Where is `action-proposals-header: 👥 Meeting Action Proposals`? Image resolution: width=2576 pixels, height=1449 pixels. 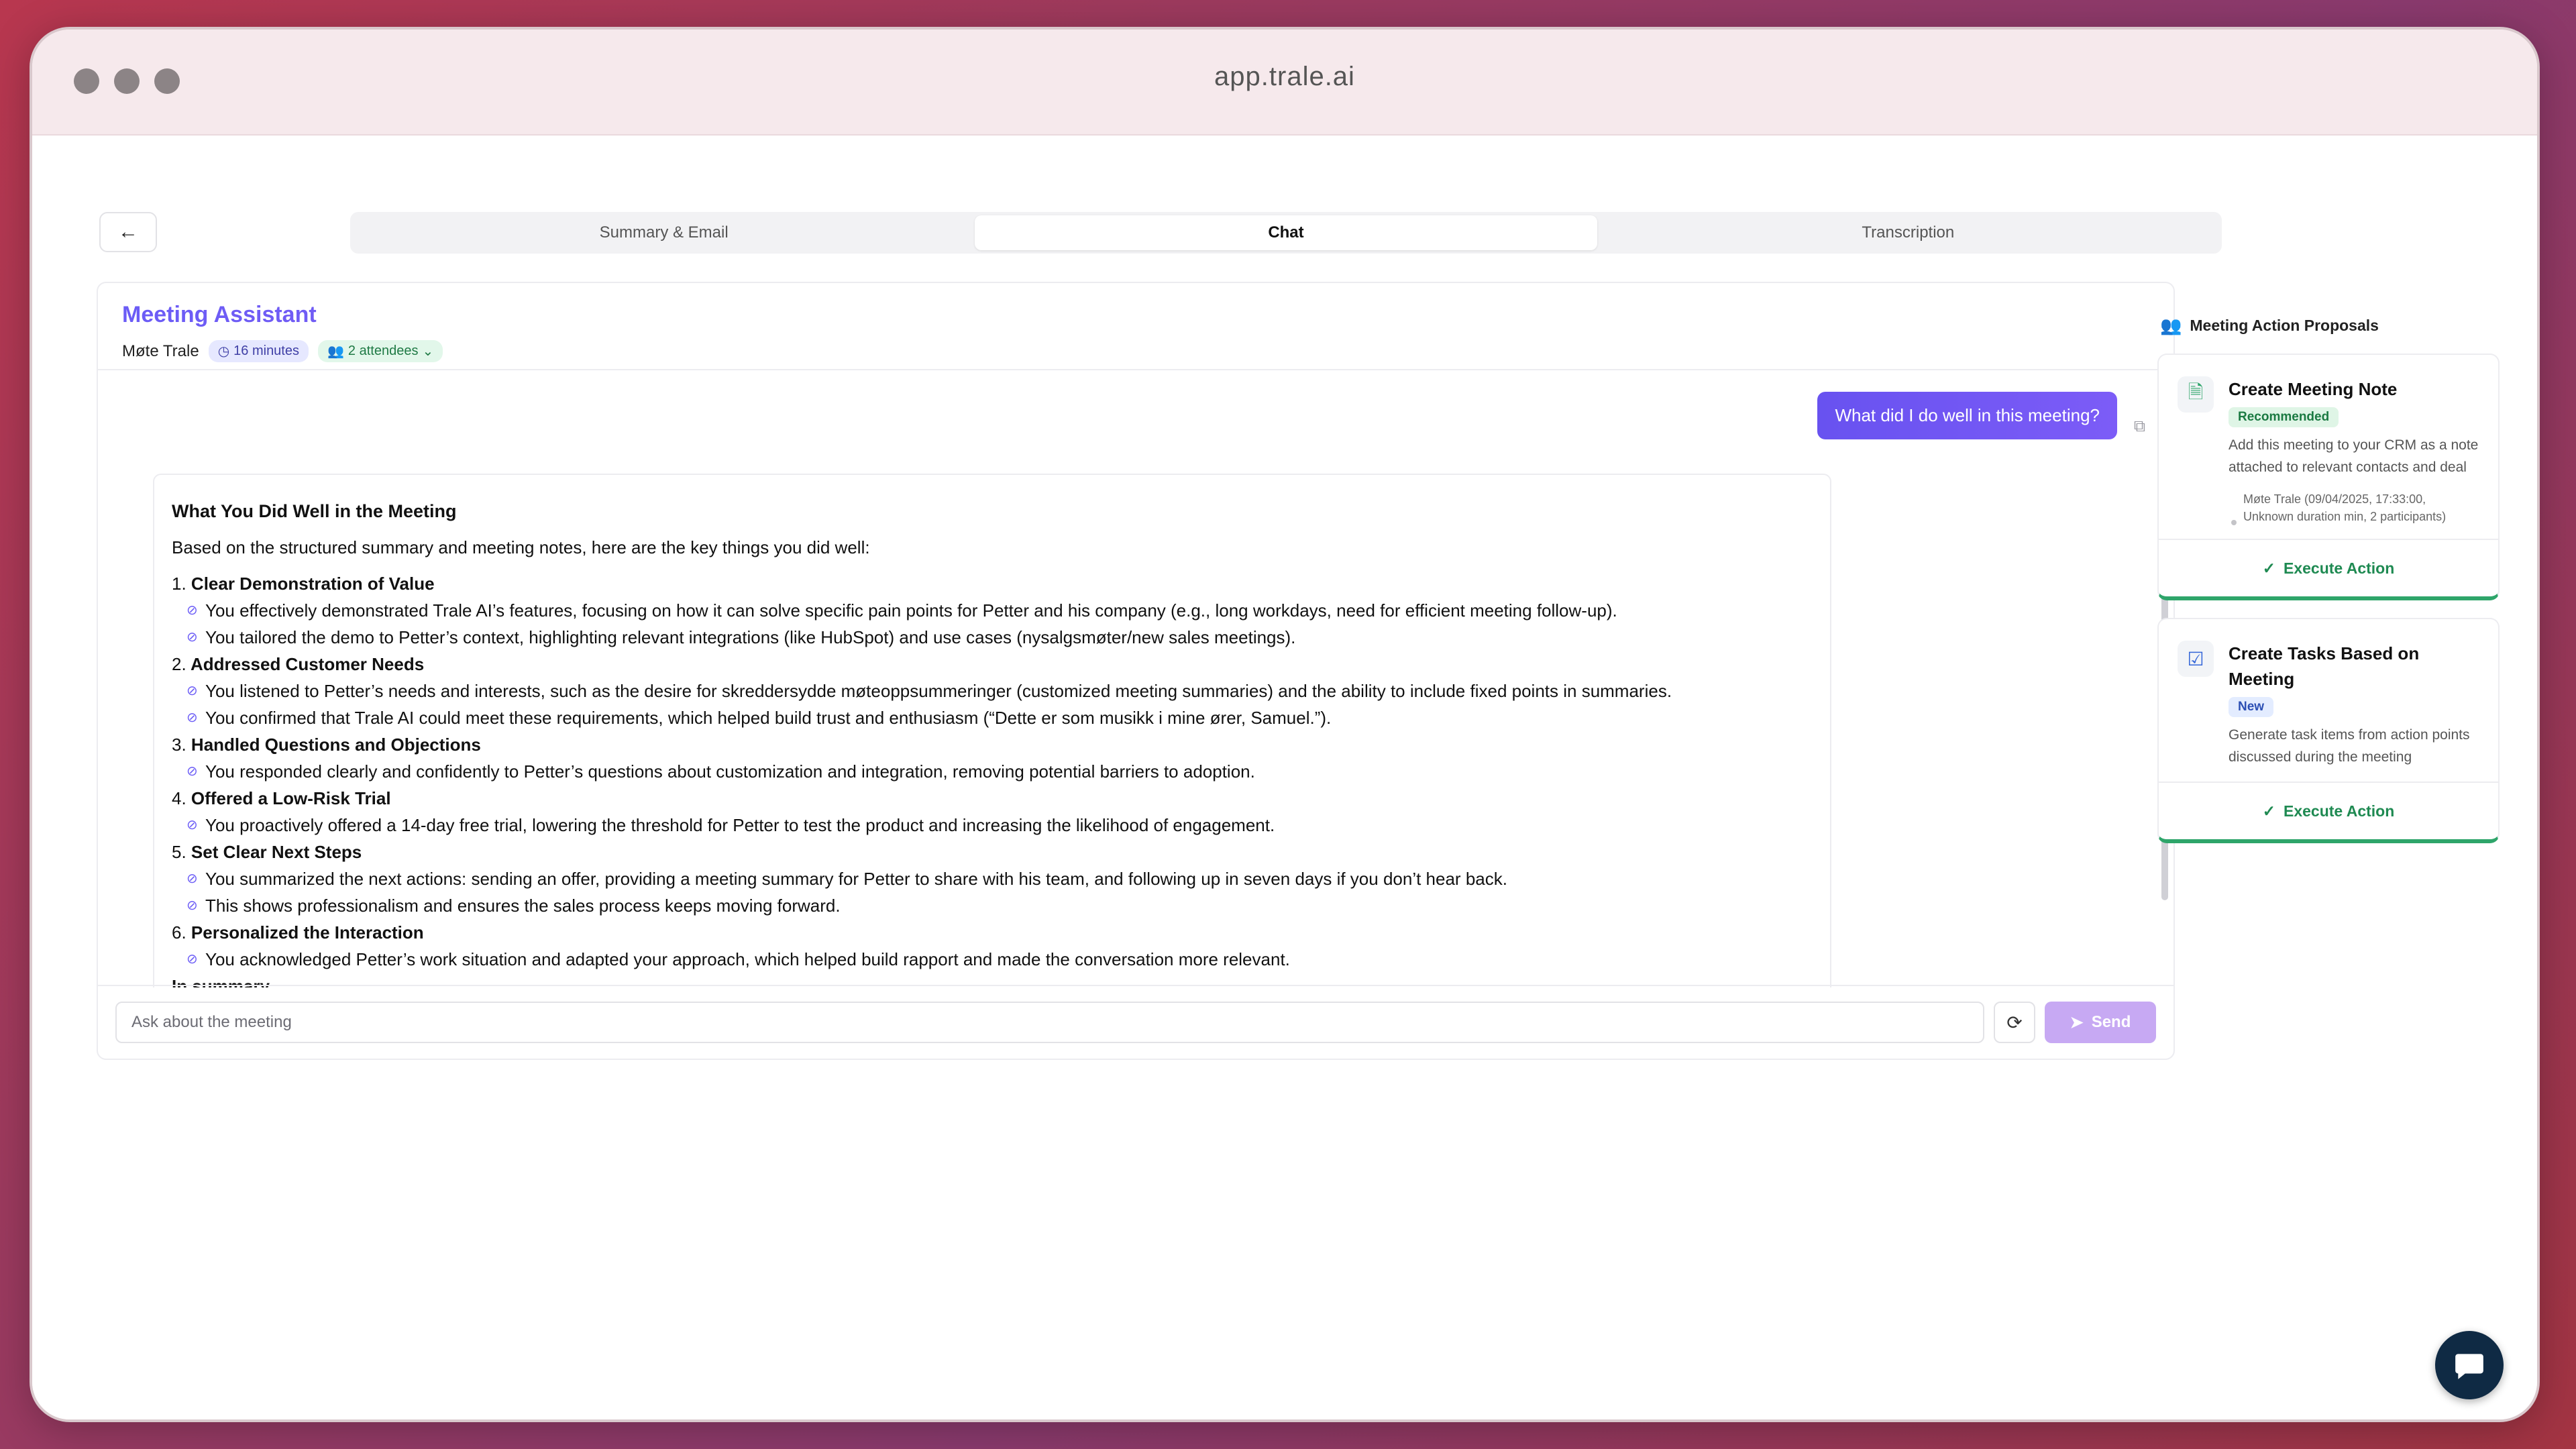 action-proposals-header: 👥 Meeting Action Proposals is located at coordinates (2328, 325).